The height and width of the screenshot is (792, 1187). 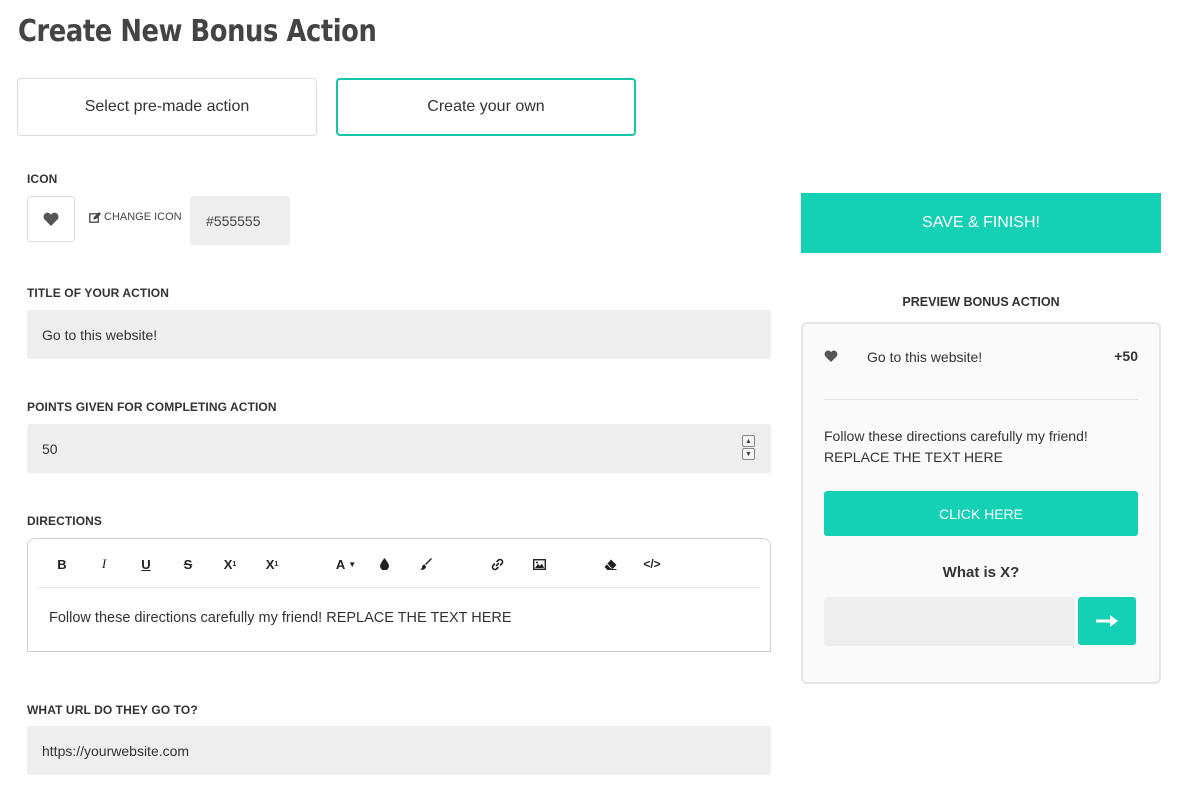 I want to click on change-icon-label: CHANGE ICON, so click(x=143, y=217).